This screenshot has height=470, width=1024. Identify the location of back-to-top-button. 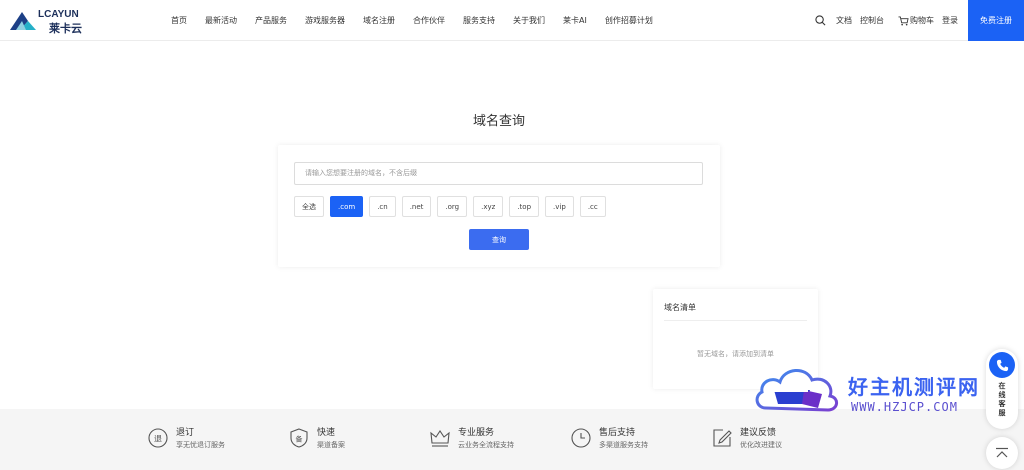
(1002, 453).